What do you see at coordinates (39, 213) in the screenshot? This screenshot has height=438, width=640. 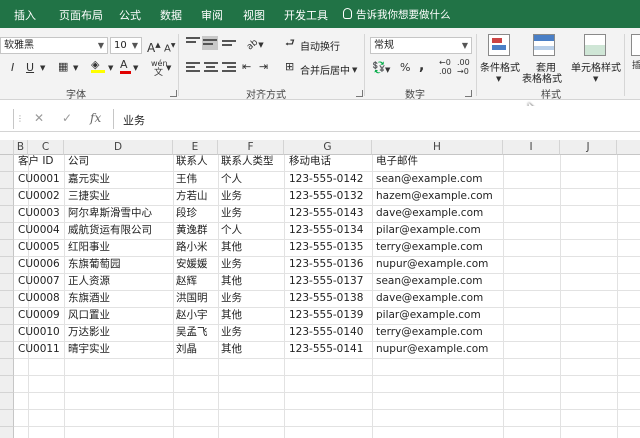 I see `table-cell: CU0003` at bounding box center [39, 213].